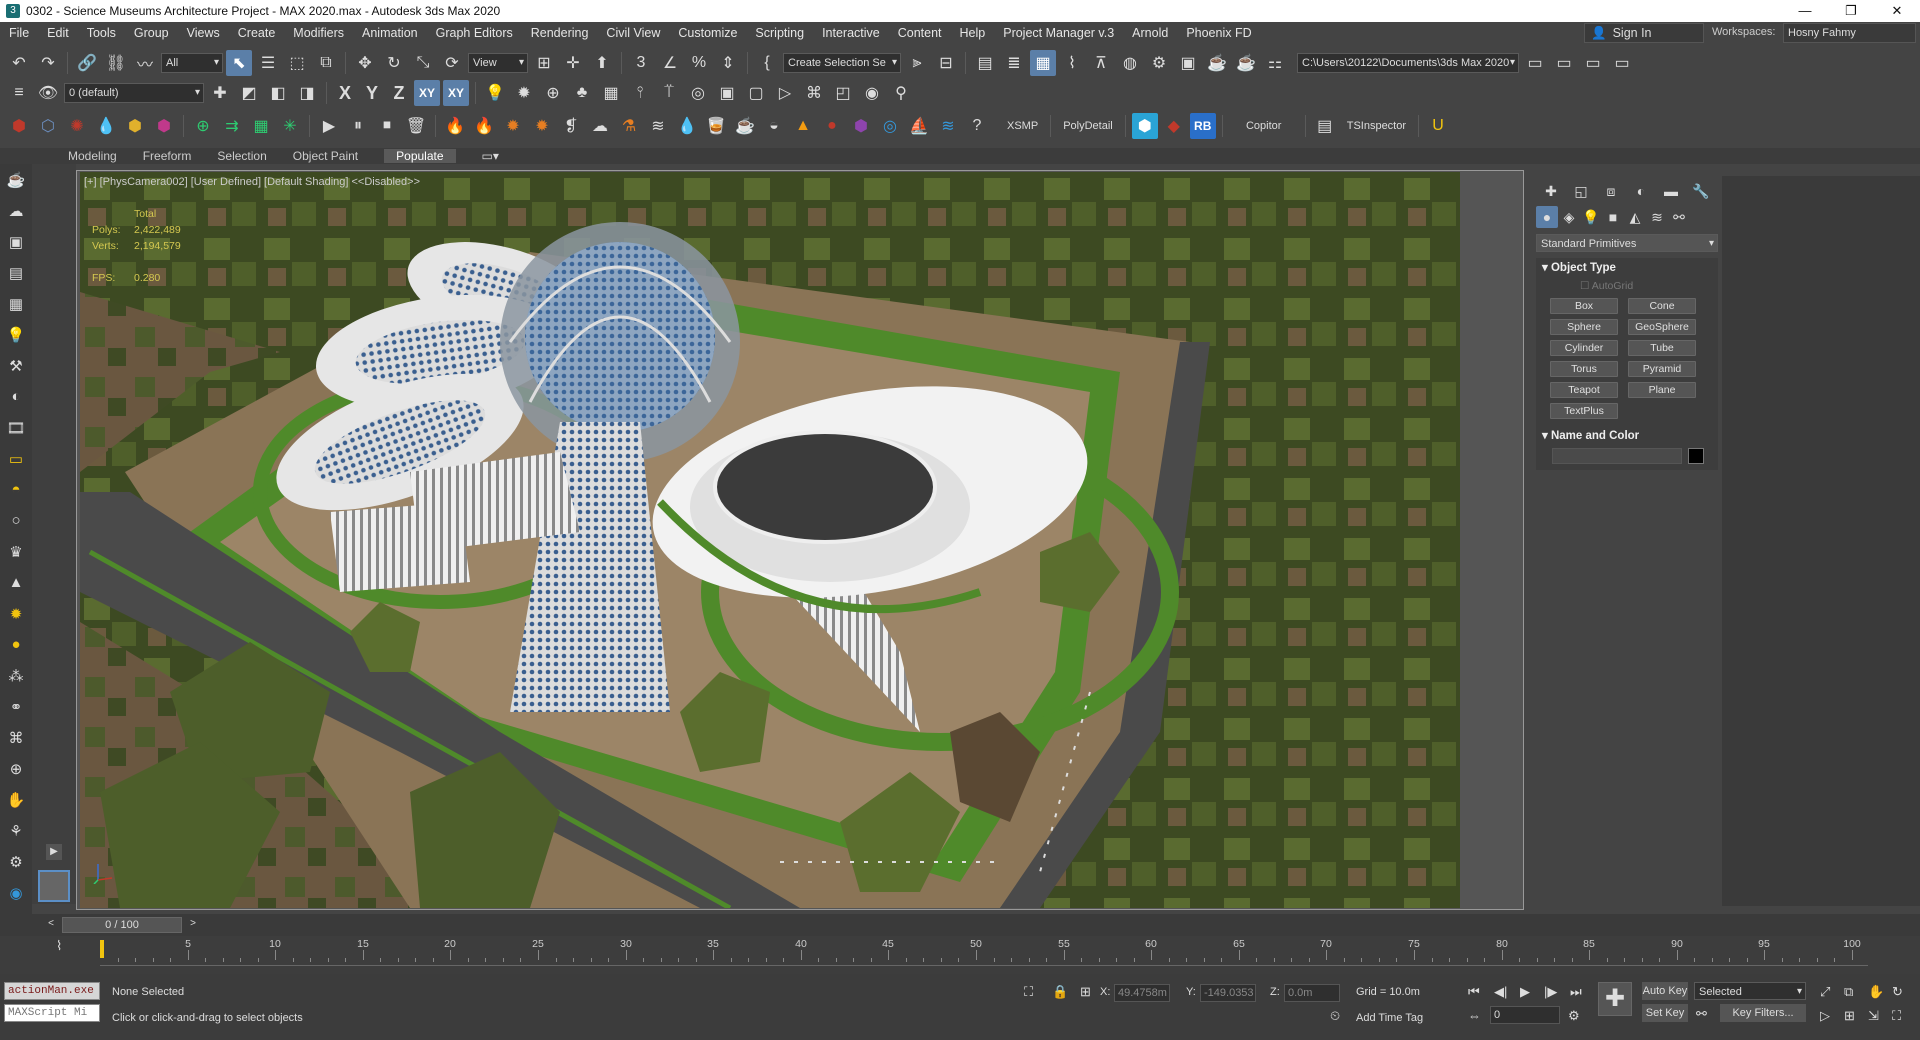 This screenshot has width=1920, height=1040. Describe the element at coordinates (1657, 217) in the screenshot. I see `space-warps-icon: ≋` at that location.